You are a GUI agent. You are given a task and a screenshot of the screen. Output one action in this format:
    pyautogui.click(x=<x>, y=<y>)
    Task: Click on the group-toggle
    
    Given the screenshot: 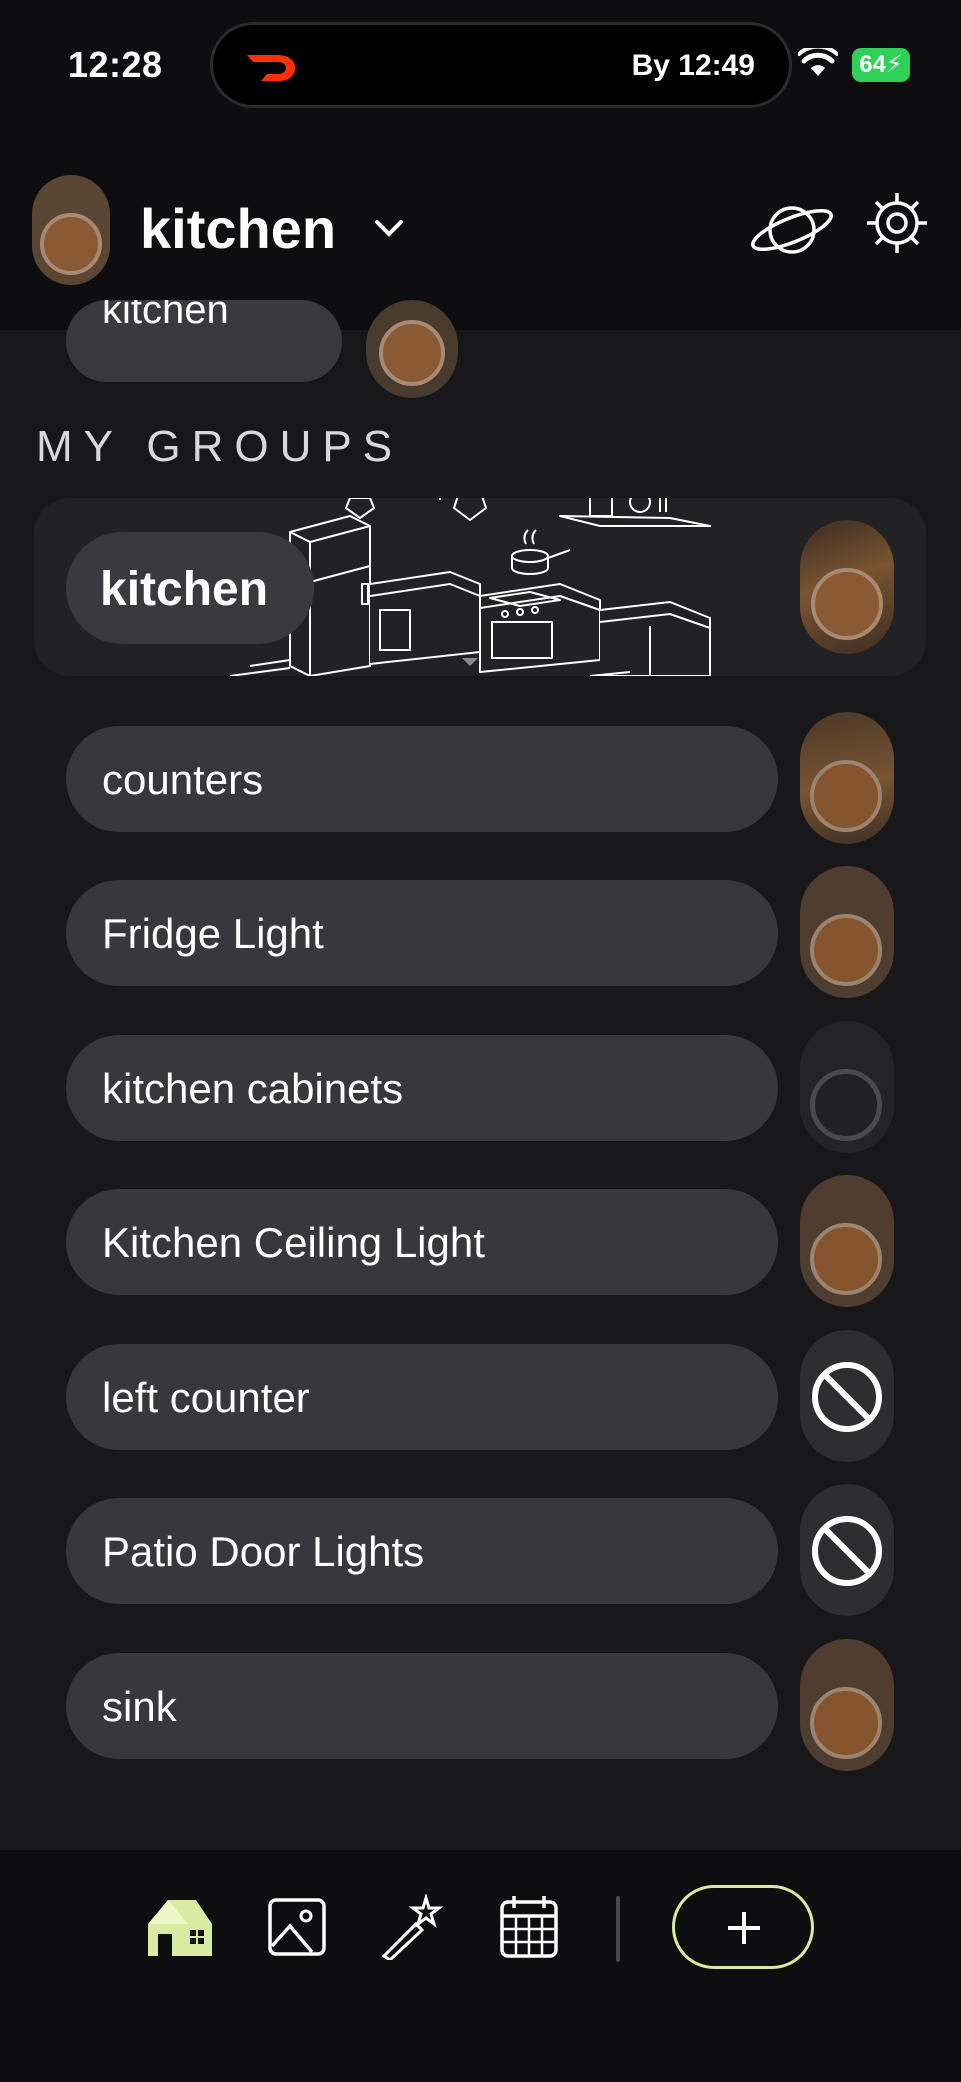 What is the action you would take?
    pyautogui.click(x=847, y=587)
    